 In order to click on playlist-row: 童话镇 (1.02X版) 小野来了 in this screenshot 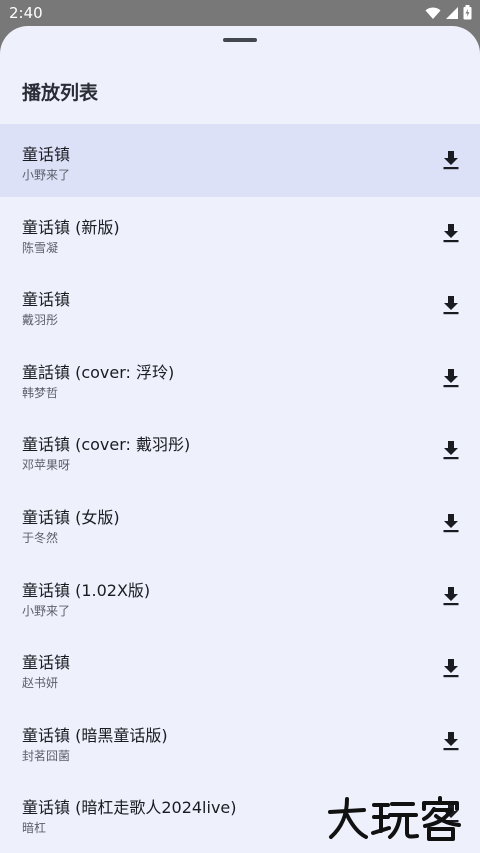, I will do `click(240, 596)`.